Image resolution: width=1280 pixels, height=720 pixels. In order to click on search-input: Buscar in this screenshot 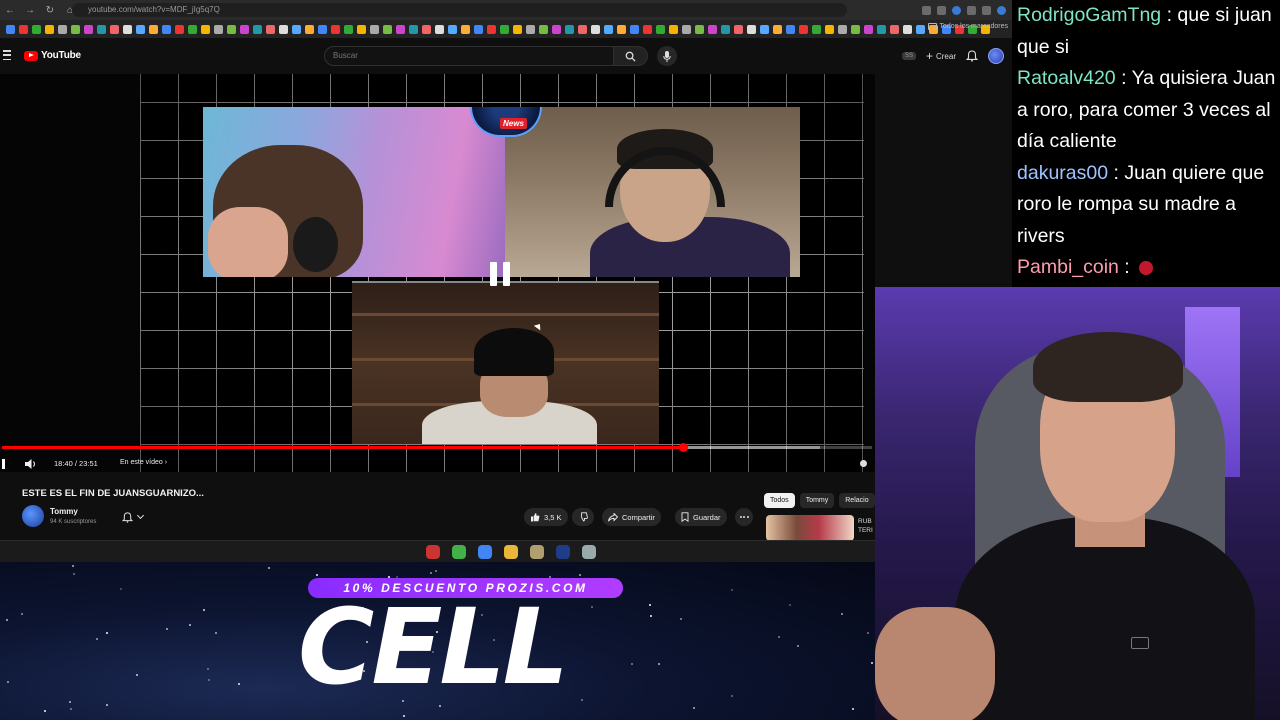, I will do `click(469, 56)`.